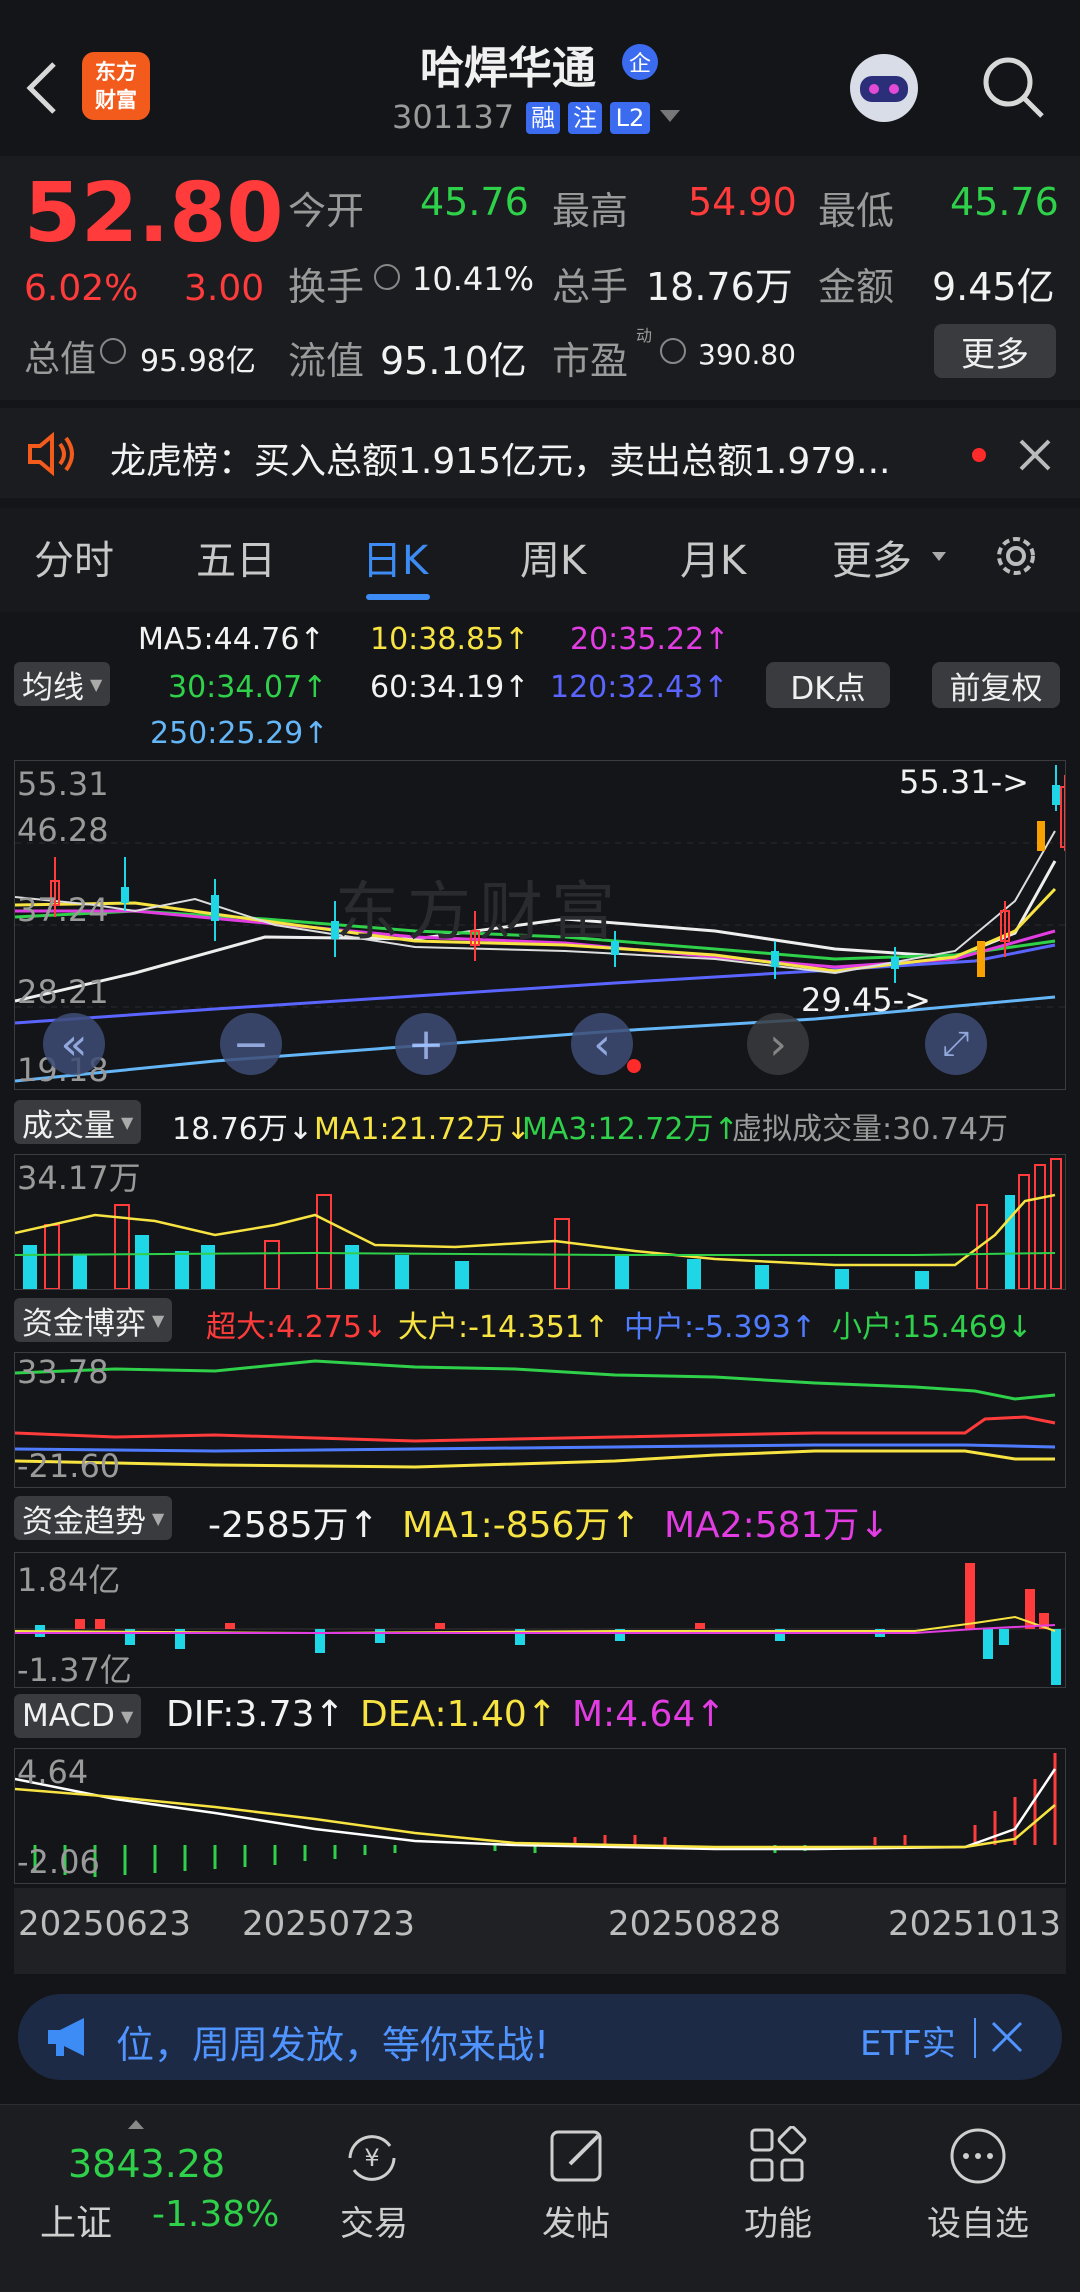 This screenshot has width=1080, height=2292. Describe the element at coordinates (540, 1620) in the screenshot. I see `fund-trend-chart: 1.84亿 -1.37亿` at that location.